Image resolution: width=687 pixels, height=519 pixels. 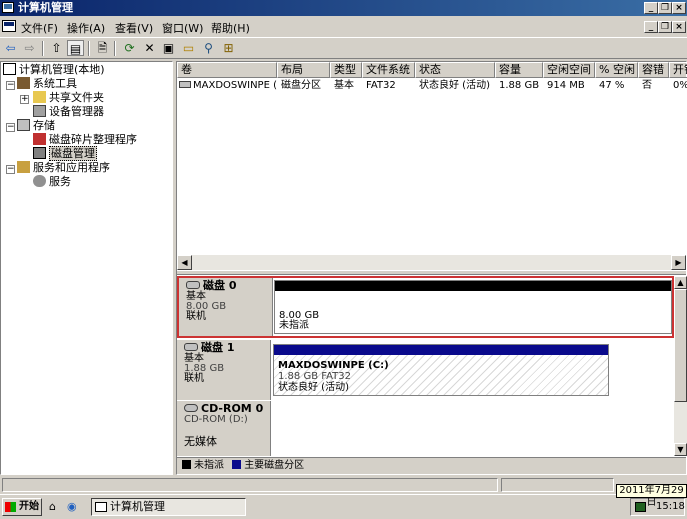 I want to click on collapse-services-apps: −, so click(x=10, y=169).